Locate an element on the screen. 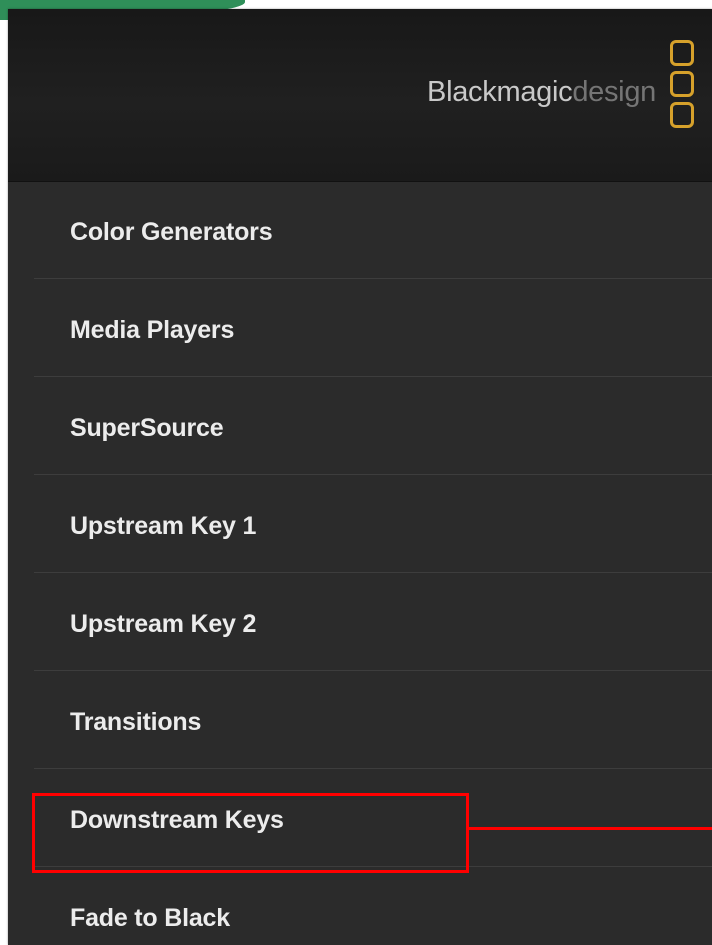 Image resolution: width=712 pixels, height=945 pixels. logo-square-bottom is located at coordinates (682, 115).